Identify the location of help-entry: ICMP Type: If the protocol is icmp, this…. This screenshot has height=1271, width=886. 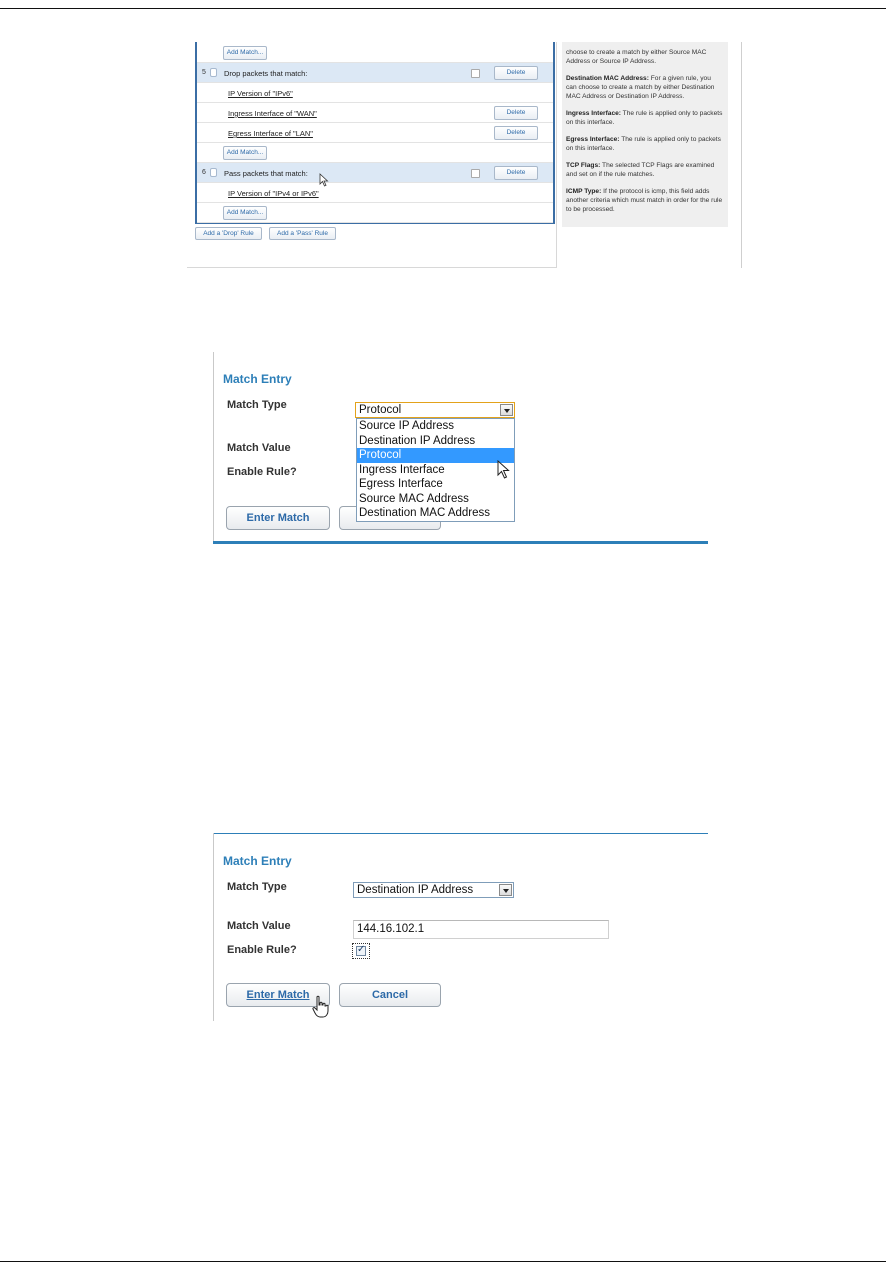
(644, 200).